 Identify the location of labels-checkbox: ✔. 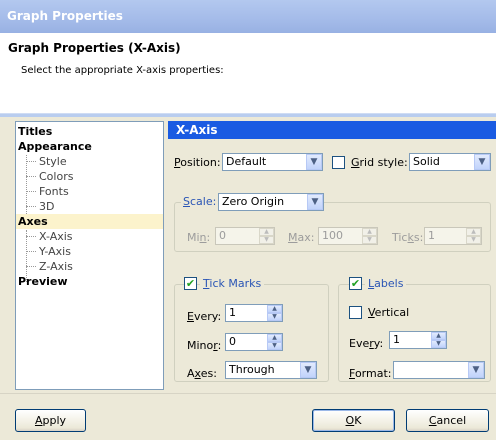
(355, 283).